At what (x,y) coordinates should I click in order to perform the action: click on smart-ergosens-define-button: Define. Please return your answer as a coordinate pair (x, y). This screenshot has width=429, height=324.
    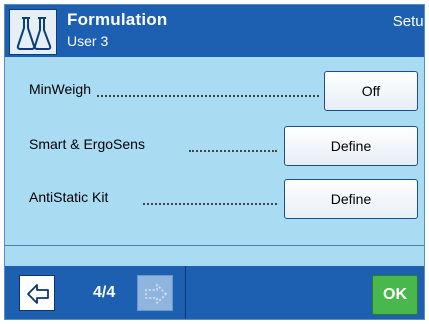
    Looking at the image, I should click on (351, 146).